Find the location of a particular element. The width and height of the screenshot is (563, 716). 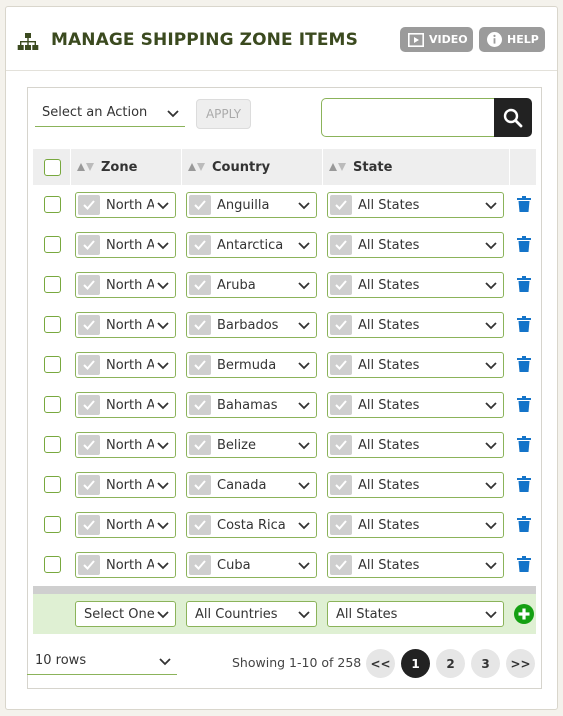

country-value: Antarctica is located at coordinates (250, 245).